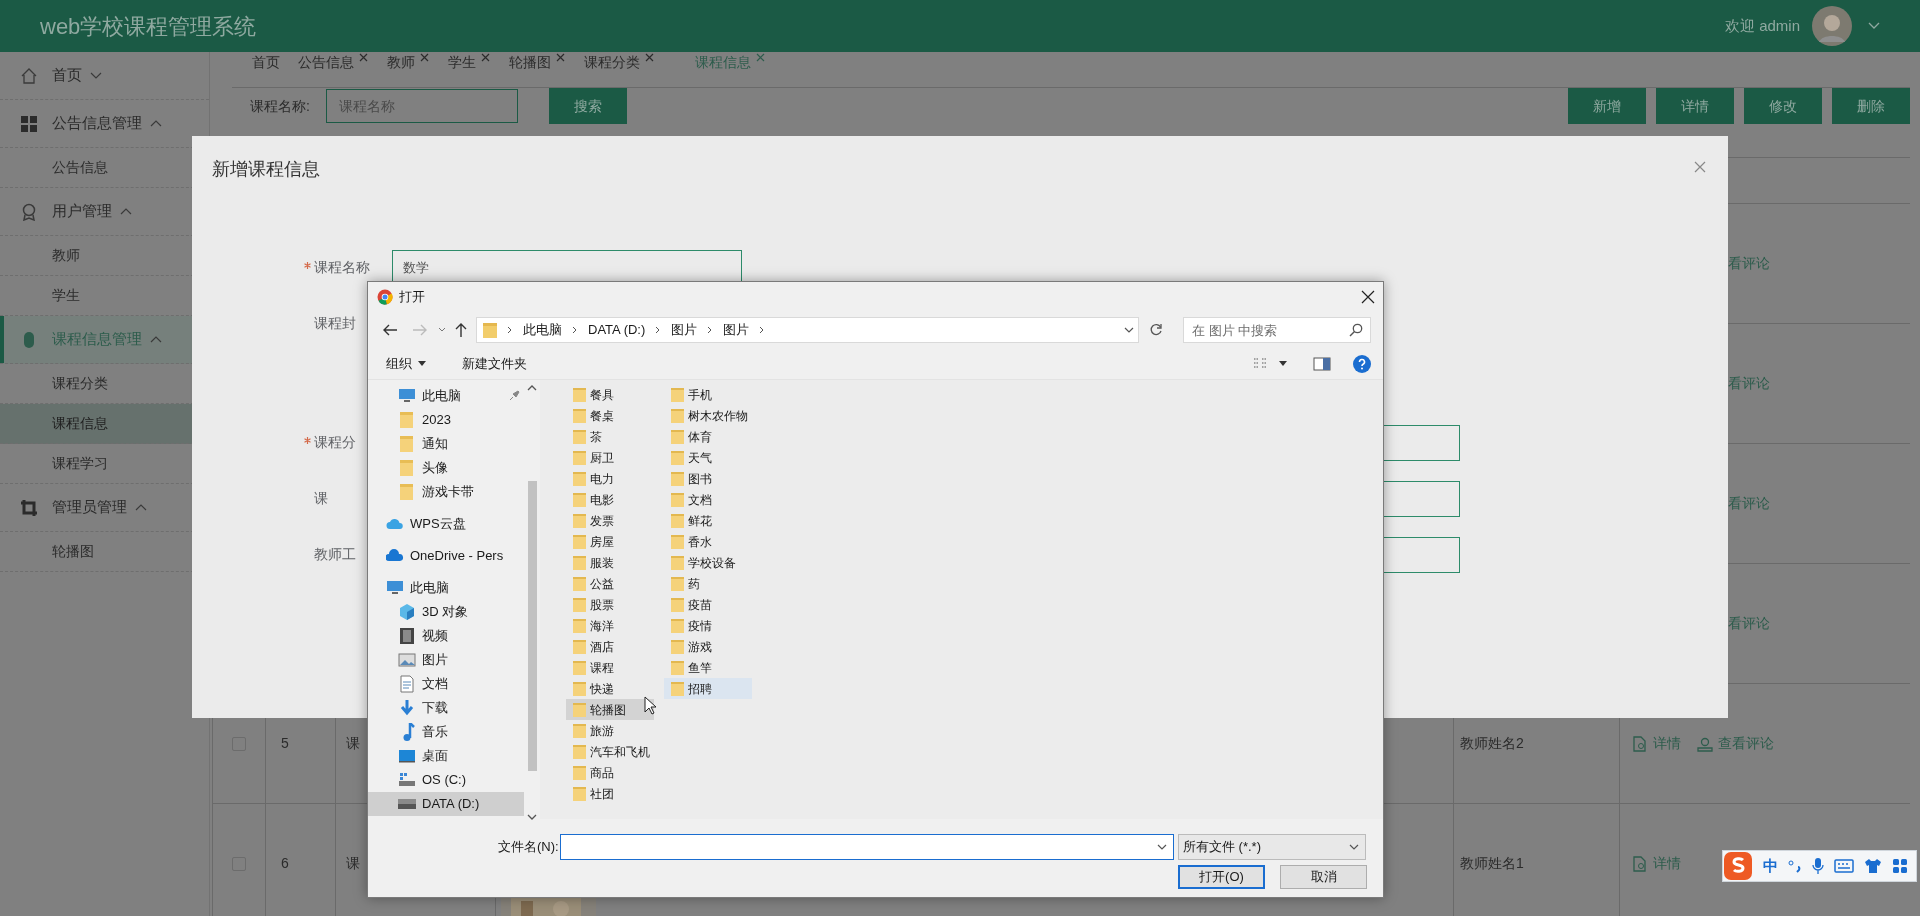  Describe the element at coordinates (708, 688) in the screenshot. I see `folder-item: 招聘` at that location.